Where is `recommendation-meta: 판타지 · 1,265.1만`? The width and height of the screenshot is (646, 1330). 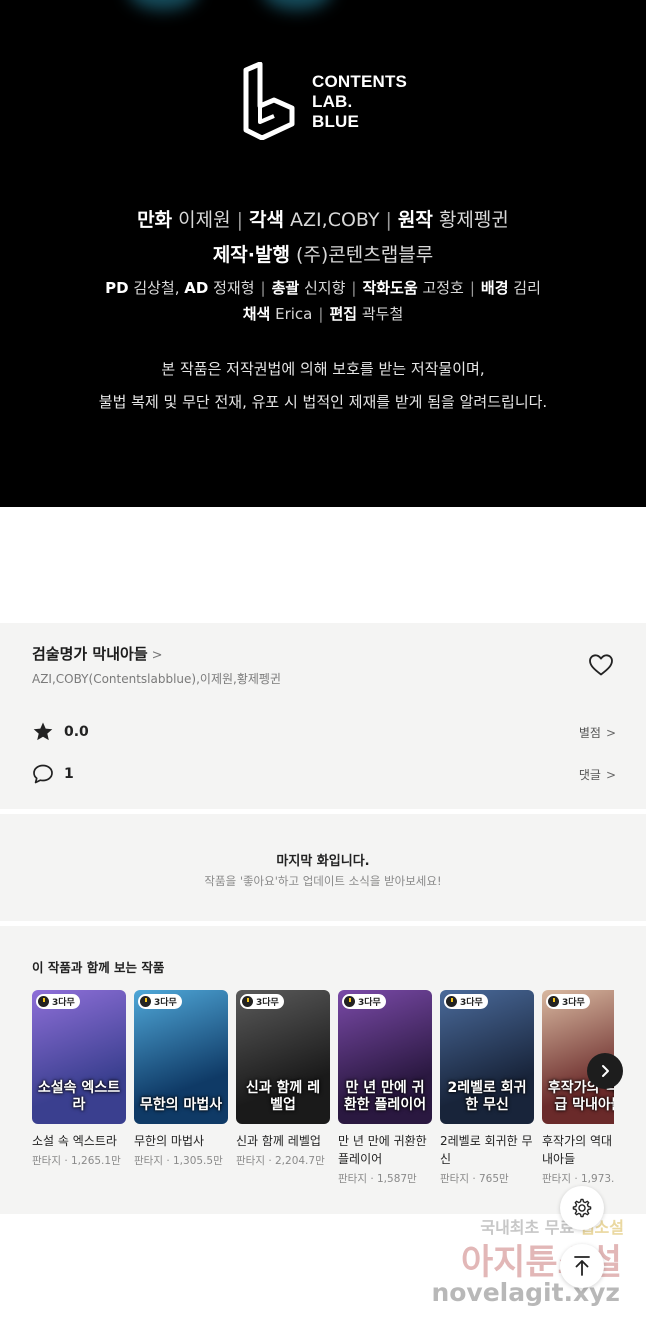
recommendation-meta: 판타지 · 1,265.1만 is located at coordinates (76, 1161).